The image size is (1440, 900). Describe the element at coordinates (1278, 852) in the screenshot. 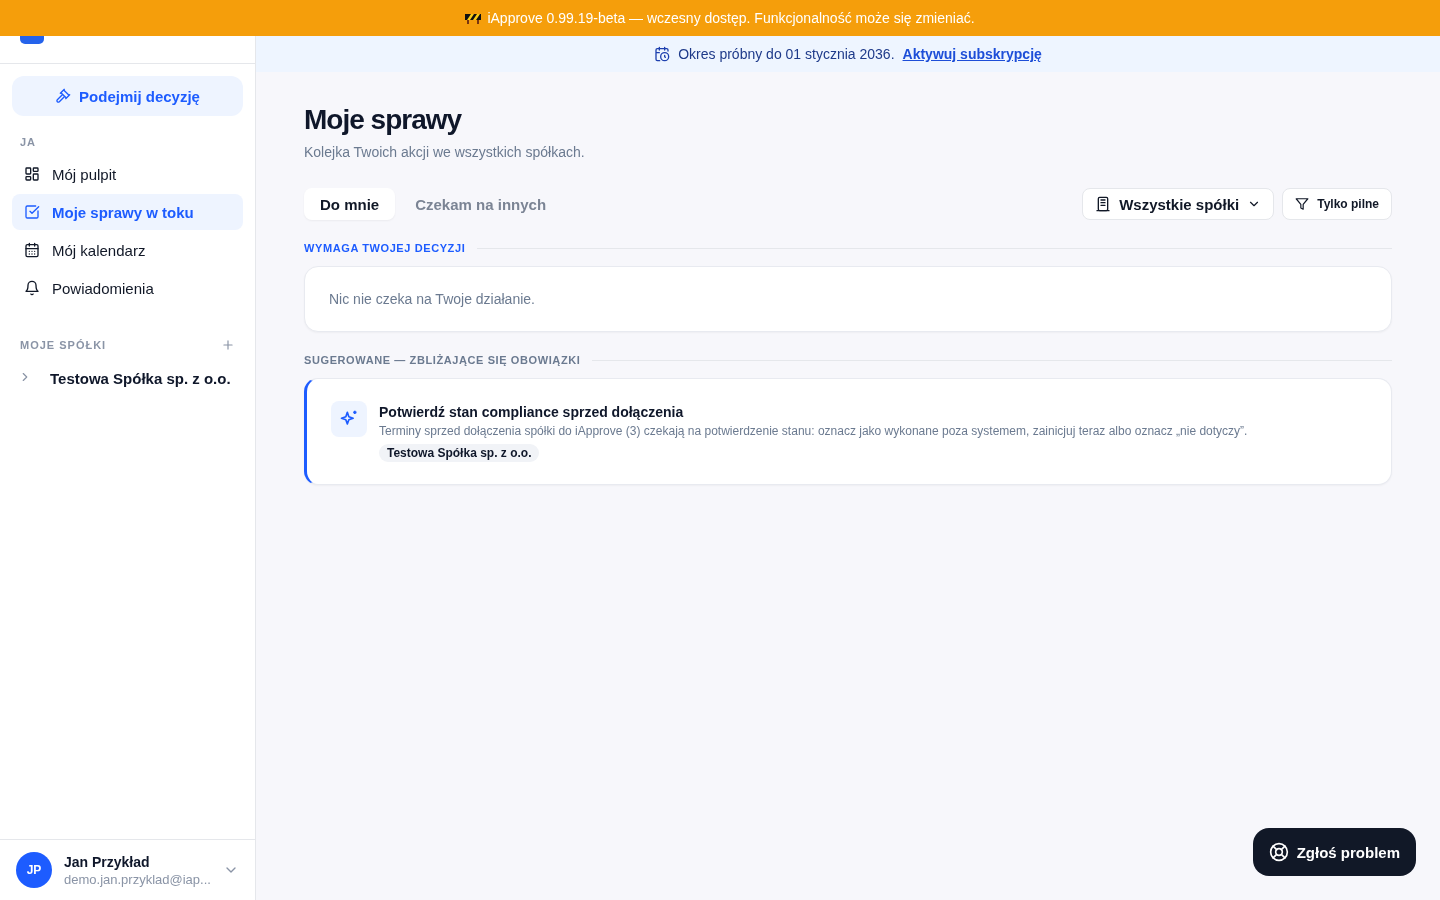

I see `lifebuoy-icon` at that location.